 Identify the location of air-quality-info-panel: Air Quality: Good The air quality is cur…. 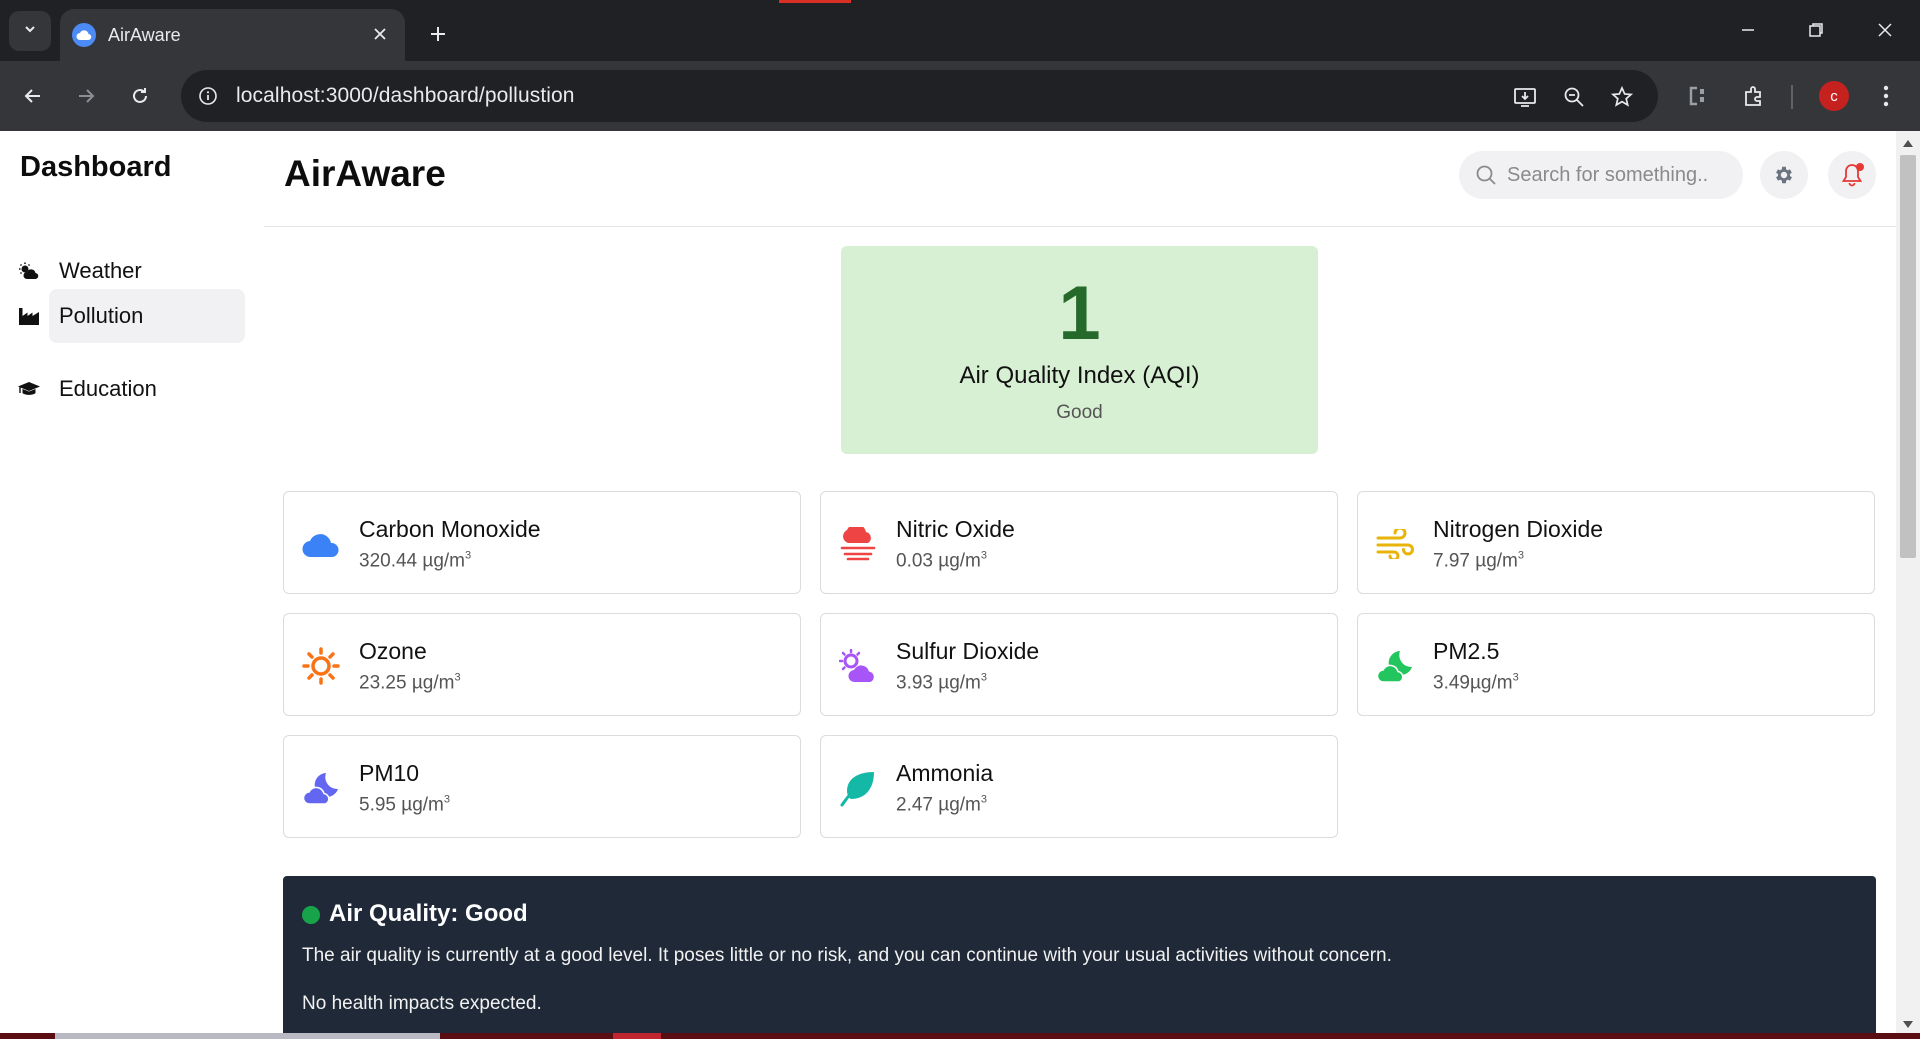
(1079, 956).